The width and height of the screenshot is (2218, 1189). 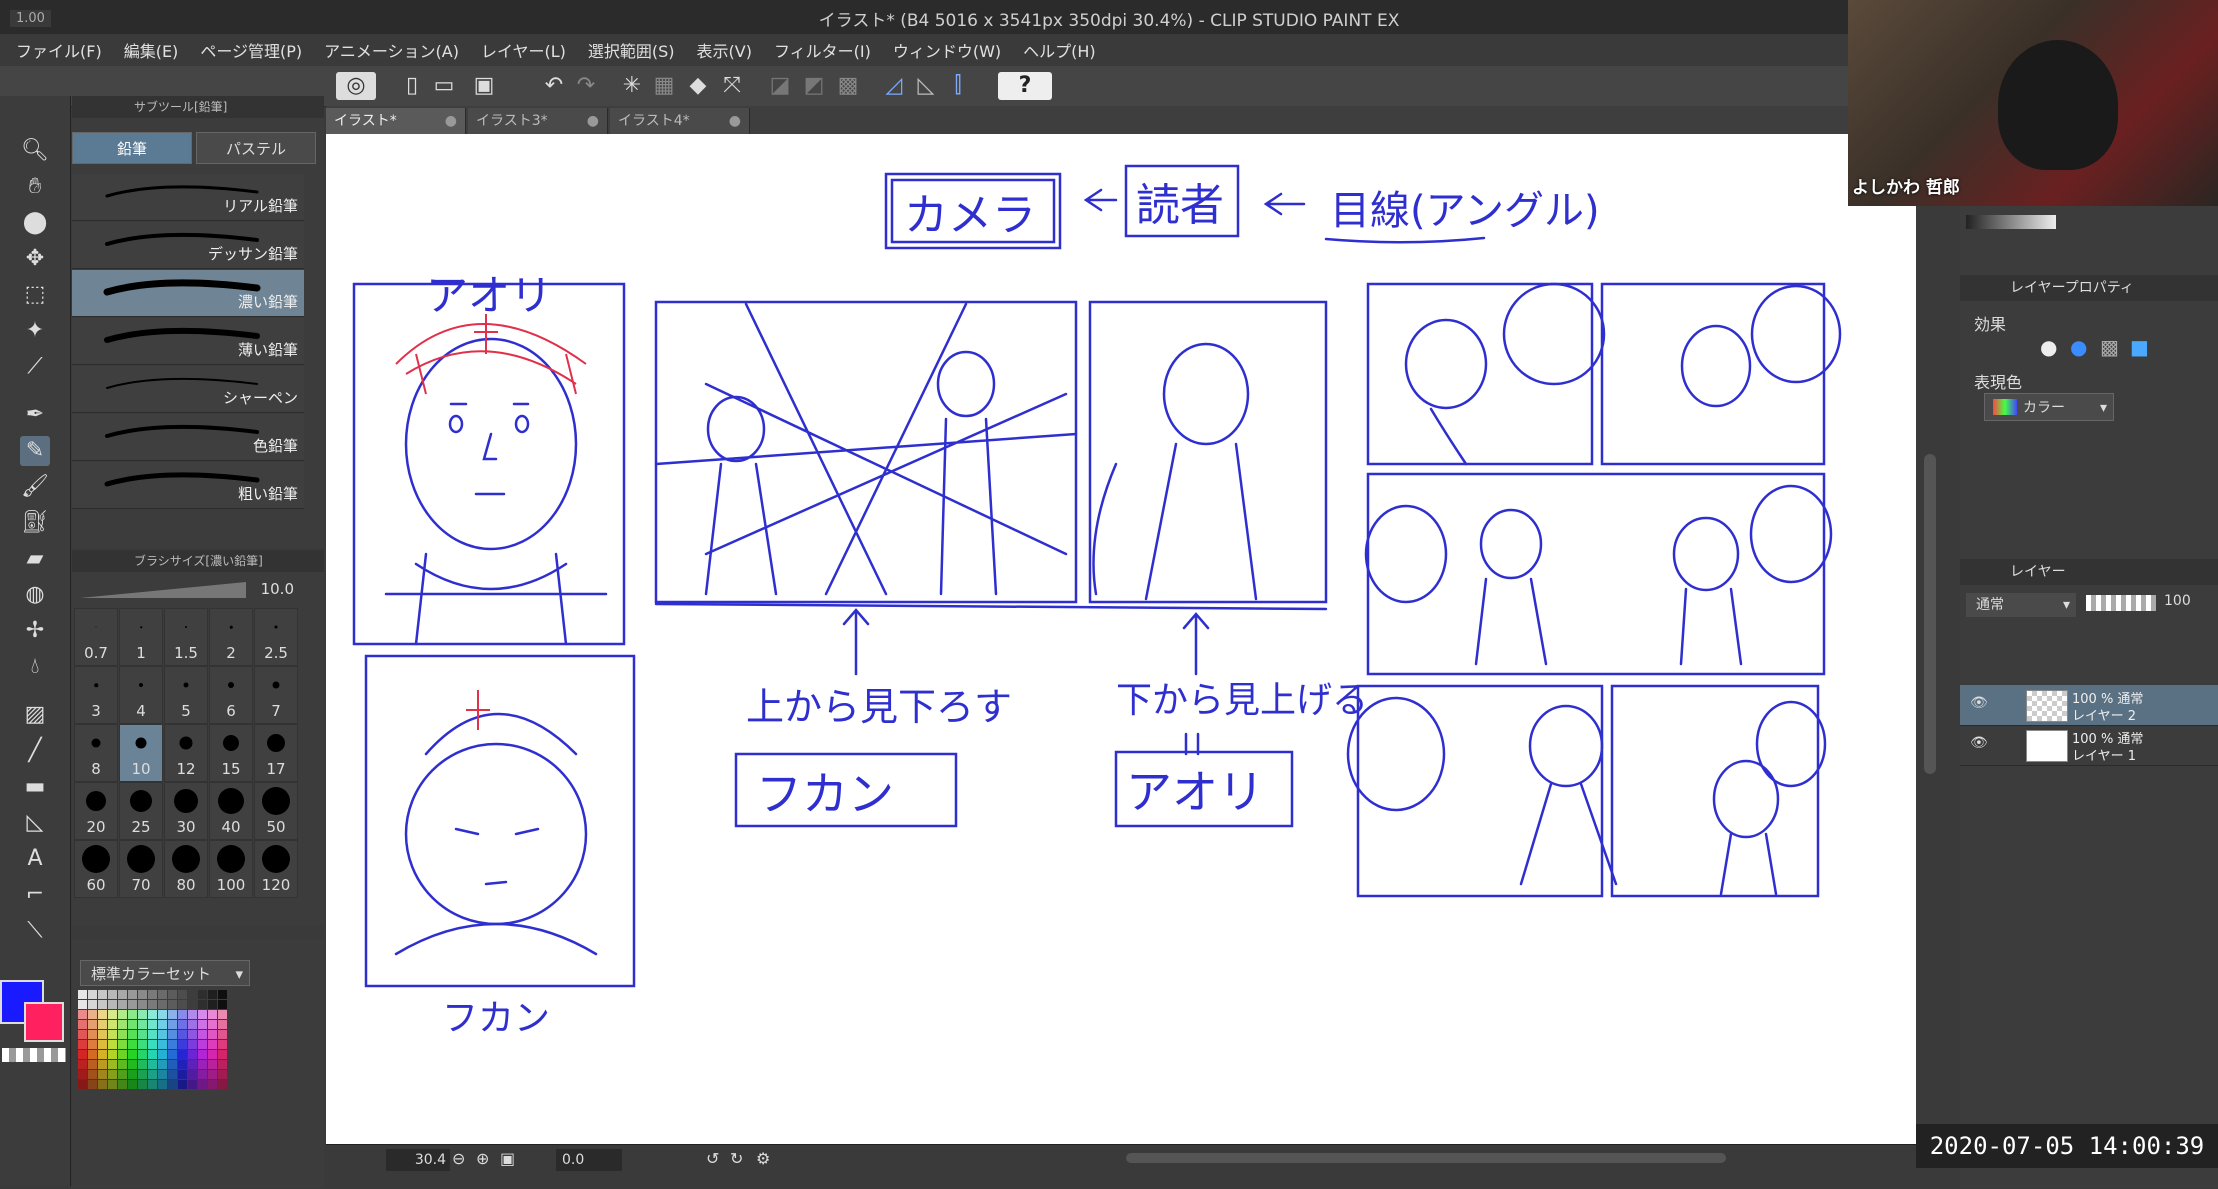 I want to click on clip-studio-icon: ◎, so click(x=356, y=86).